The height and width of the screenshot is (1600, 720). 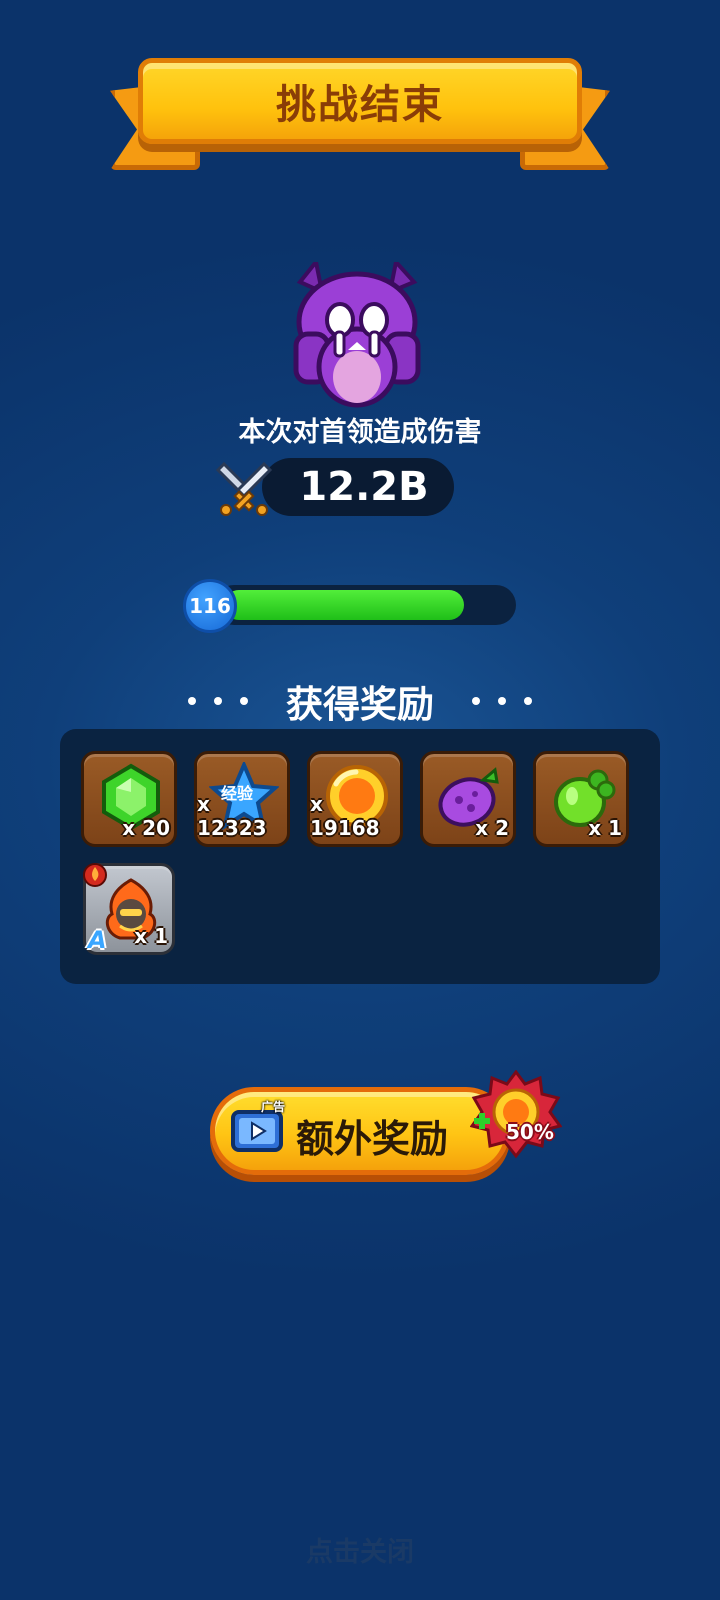 I want to click on reward-slot-exp: 经验 x 12323, so click(x=242, y=799).